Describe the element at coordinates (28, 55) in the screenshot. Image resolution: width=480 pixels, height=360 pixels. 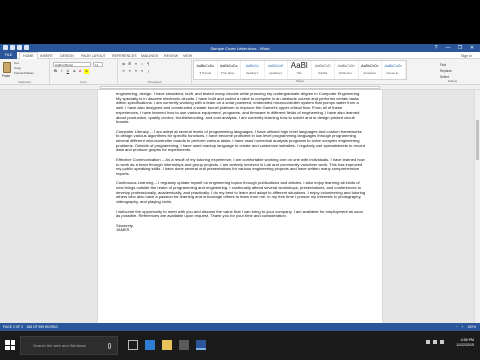
I see `tab-home: HOME` at that location.